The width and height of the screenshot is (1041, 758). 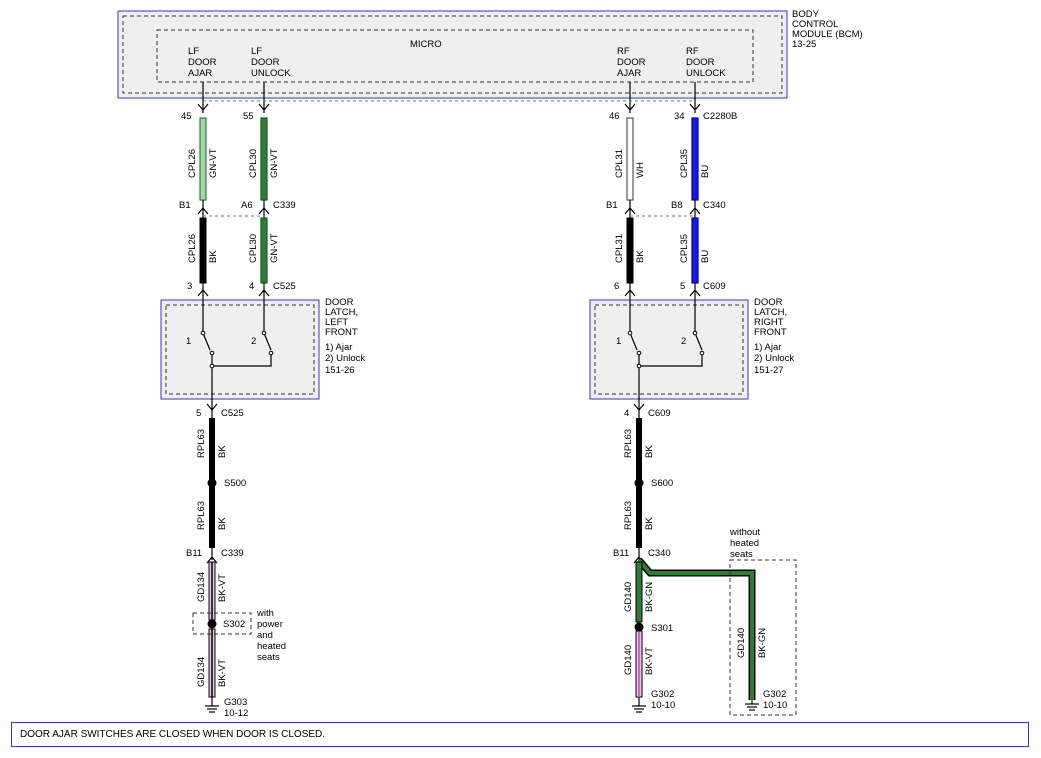 What do you see at coordinates (251, 286) in the screenshot?
I see `c525-pin-4: 4` at bounding box center [251, 286].